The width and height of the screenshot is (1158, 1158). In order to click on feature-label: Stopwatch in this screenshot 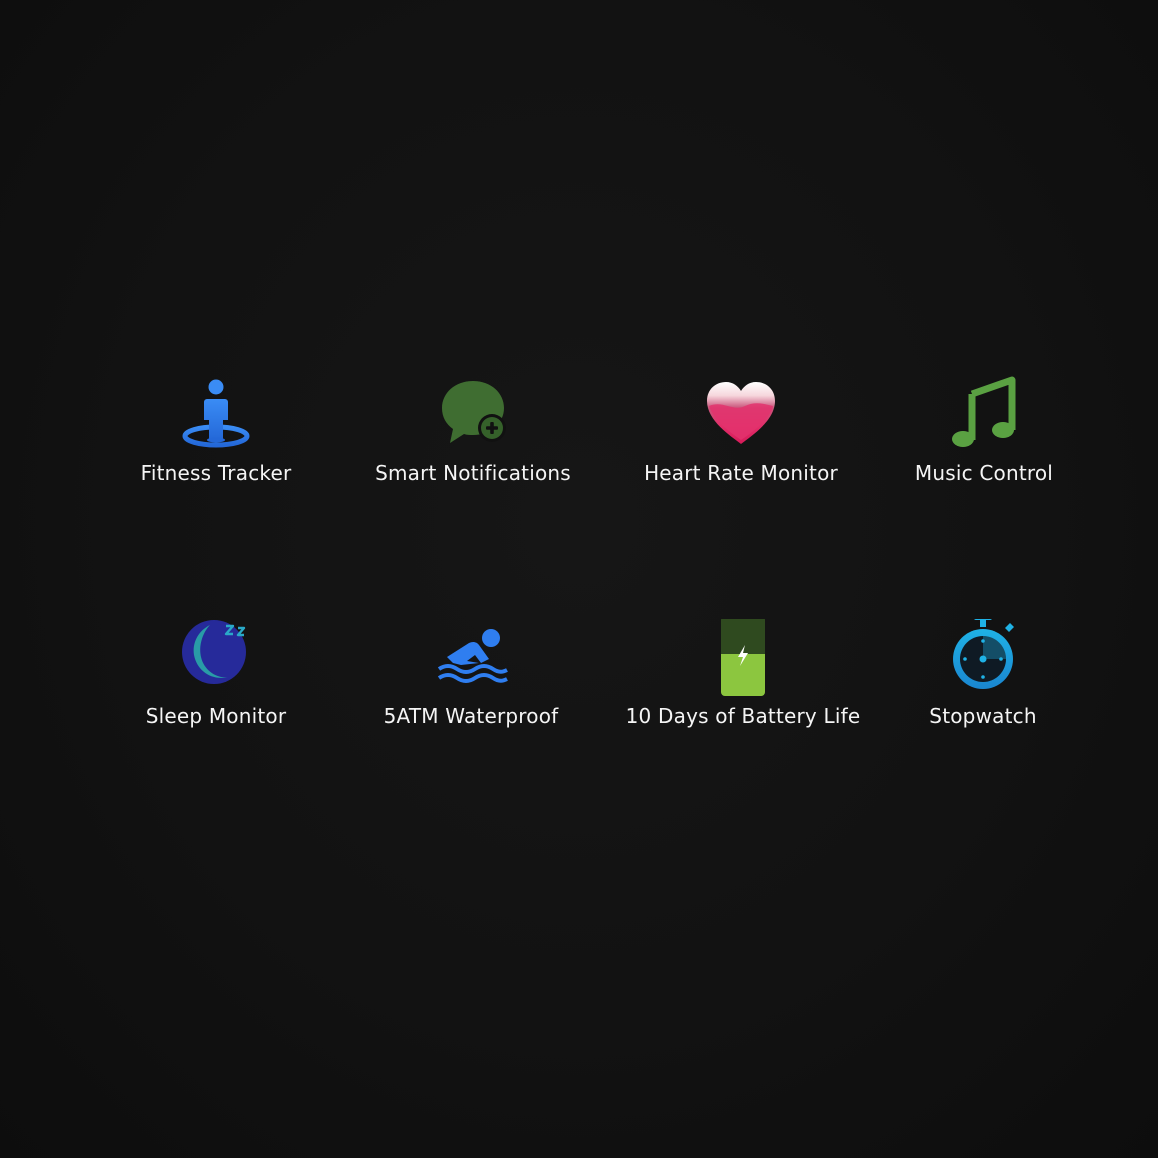, I will do `click(983, 716)`.